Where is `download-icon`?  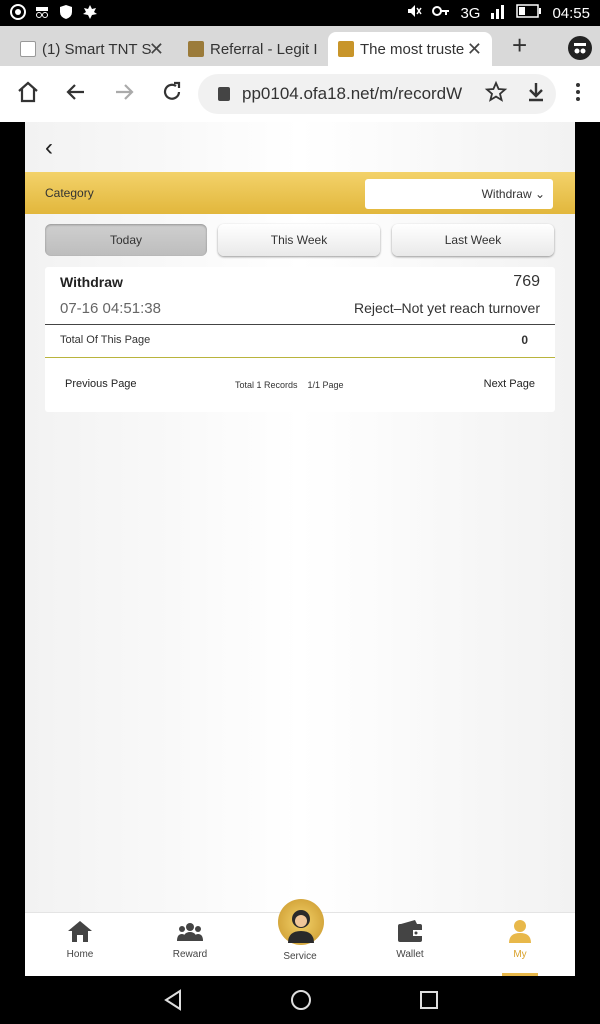
download-icon is located at coordinates (536, 95).